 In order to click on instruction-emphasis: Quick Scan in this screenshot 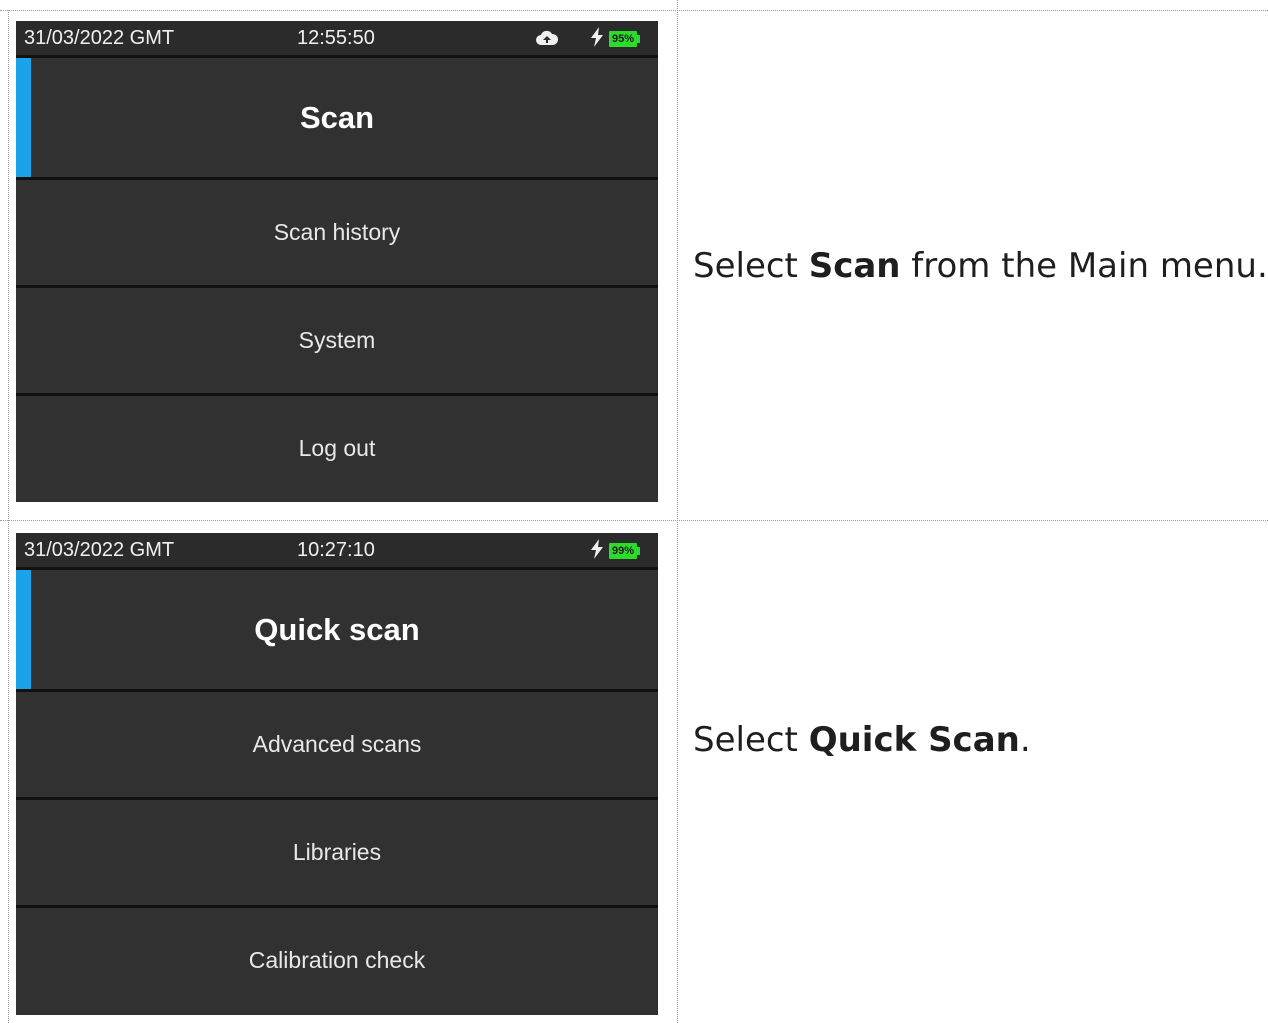, I will do `click(914, 740)`.